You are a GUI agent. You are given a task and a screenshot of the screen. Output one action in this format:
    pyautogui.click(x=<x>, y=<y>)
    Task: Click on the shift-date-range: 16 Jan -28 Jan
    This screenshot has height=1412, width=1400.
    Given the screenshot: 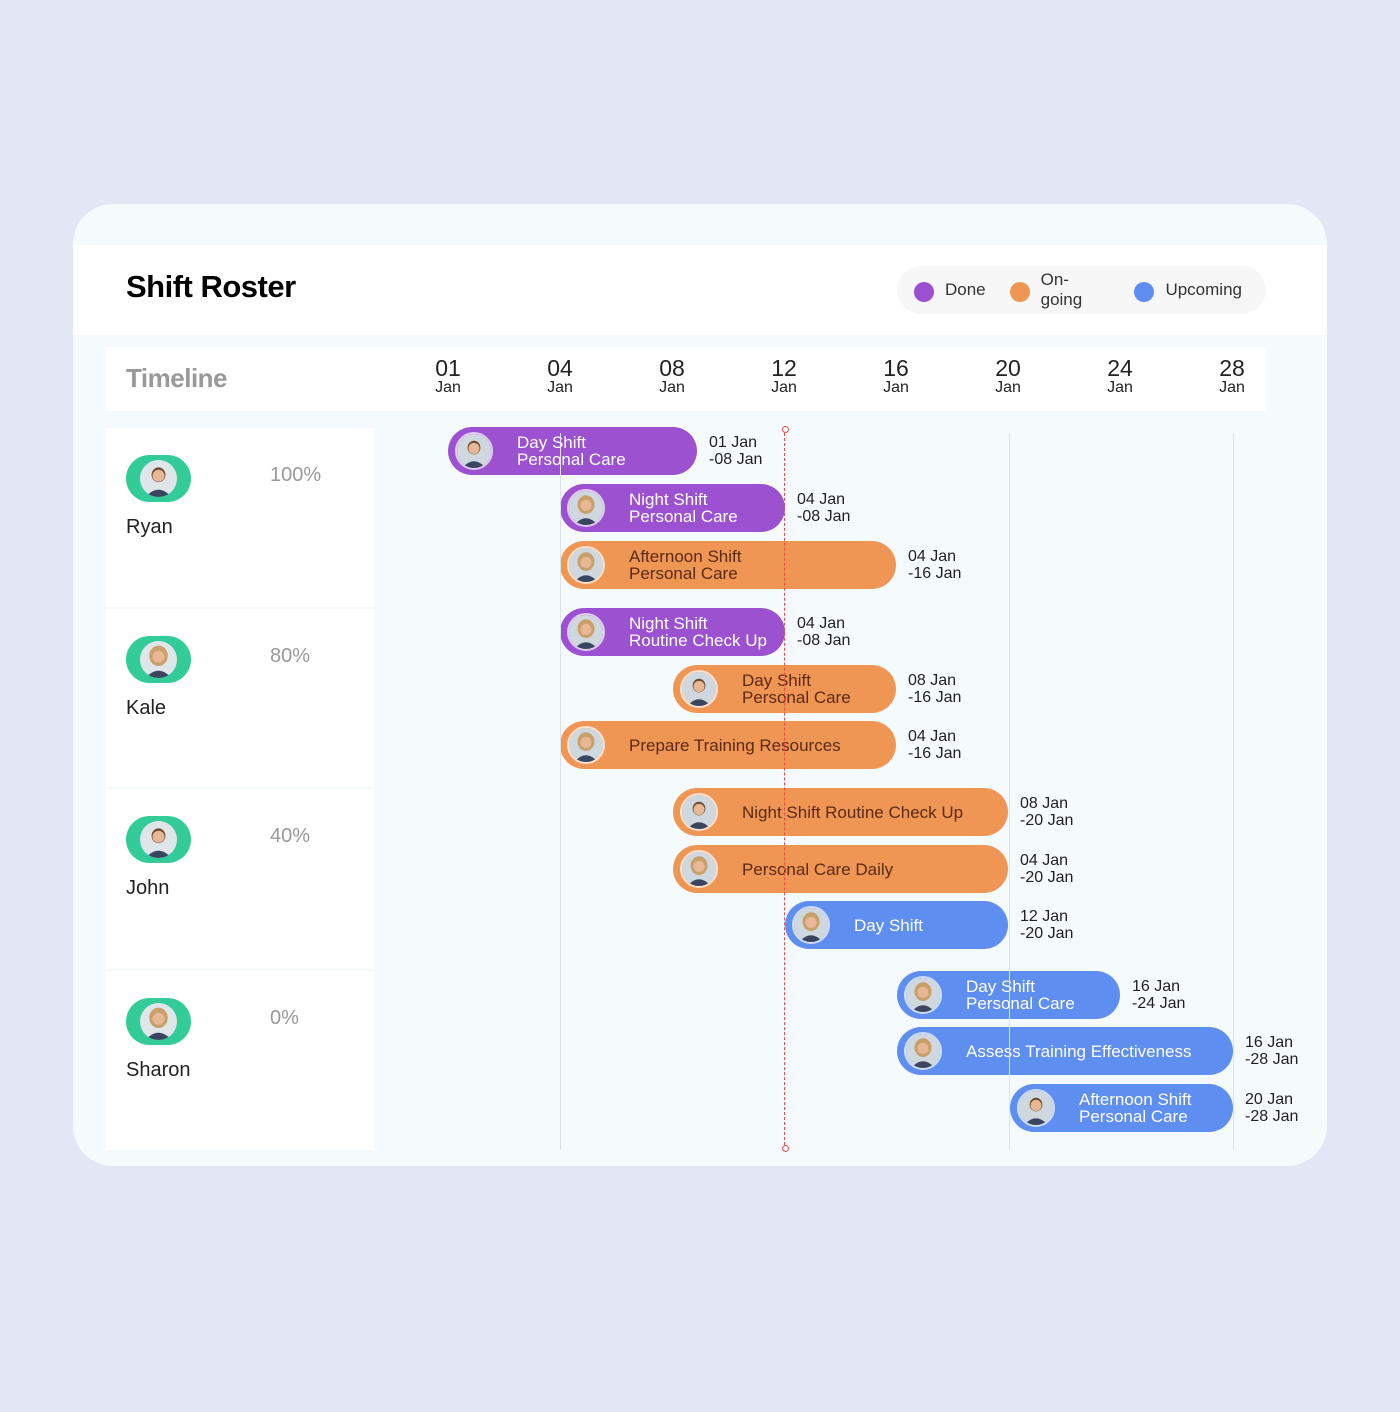 What is the action you would take?
    pyautogui.click(x=1271, y=1051)
    